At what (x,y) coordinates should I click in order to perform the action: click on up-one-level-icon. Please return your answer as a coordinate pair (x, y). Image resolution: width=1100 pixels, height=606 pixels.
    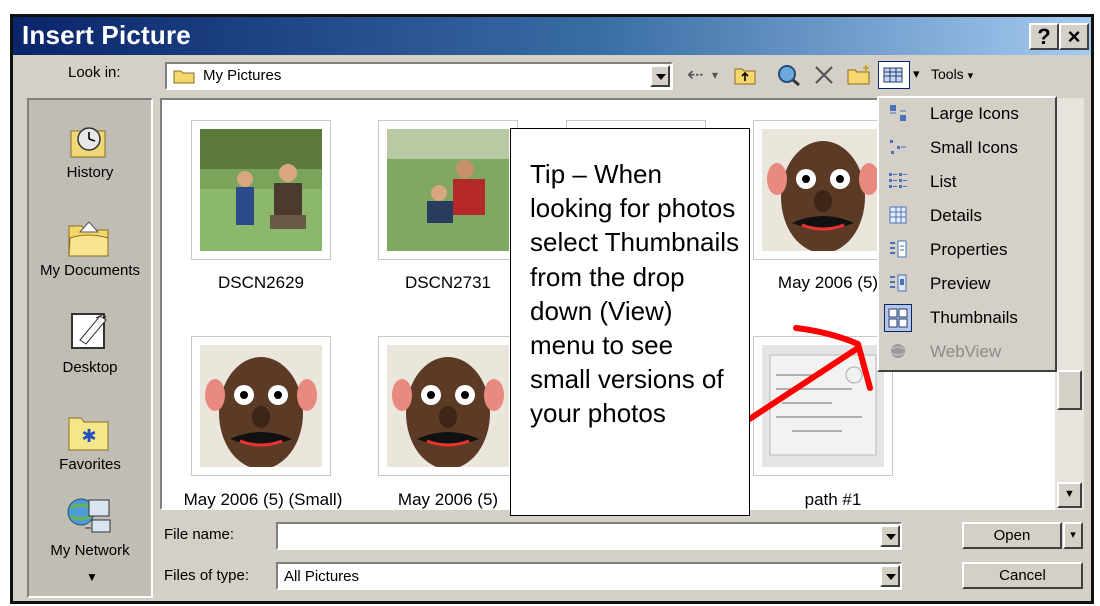
    Looking at the image, I should click on (745, 75).